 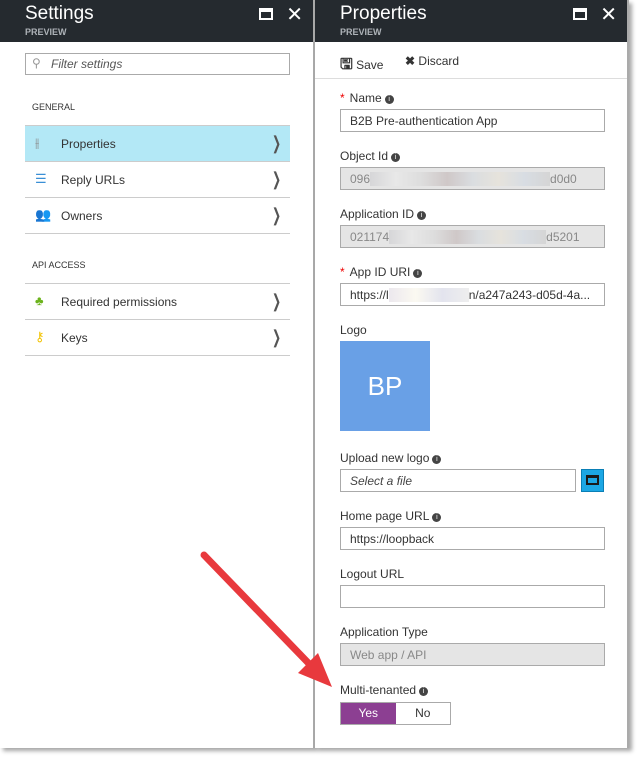 What do you see at coordinates (82, 216) in the screenshot?
I see `item-label: Owners` at bounding box center [82, 216].